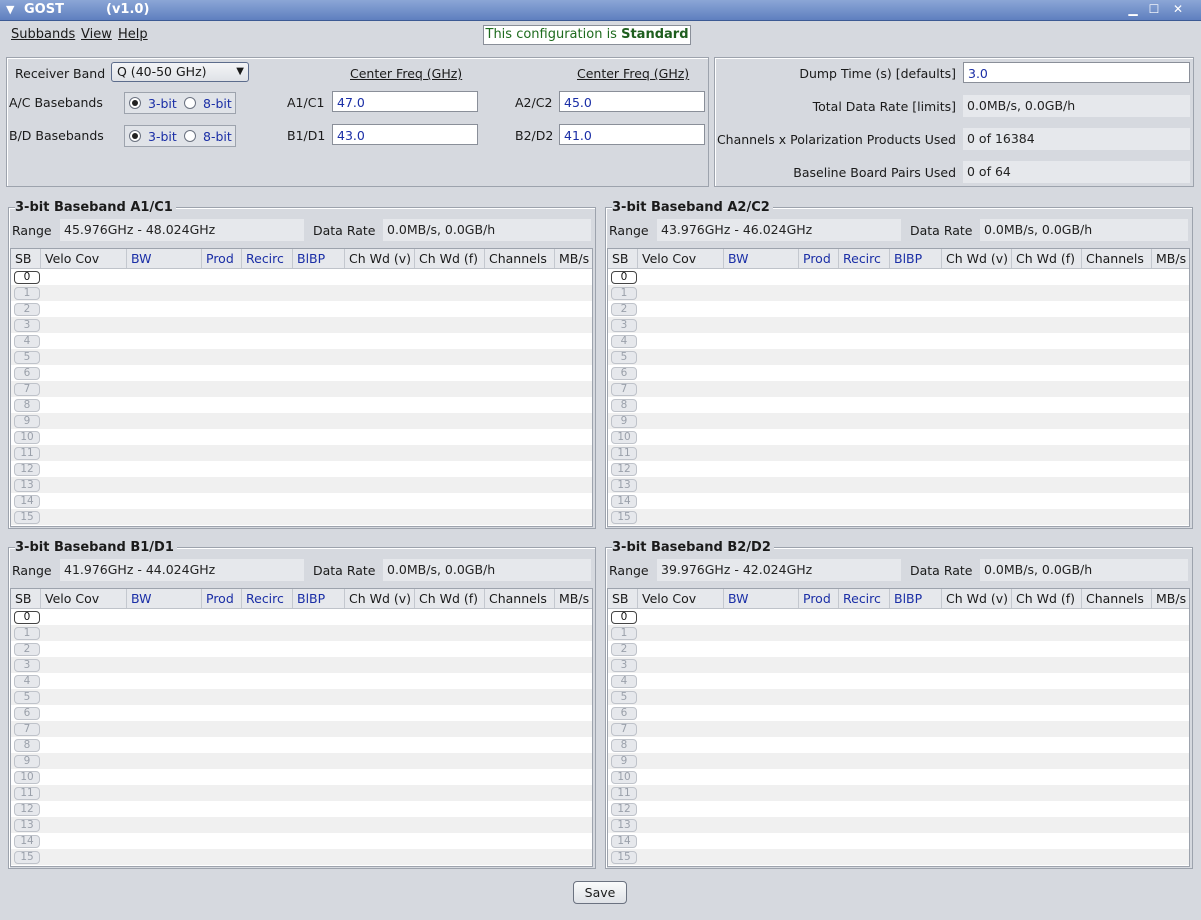  I want to click on a2c2-freq-input: 45.0, so click(632, 101).